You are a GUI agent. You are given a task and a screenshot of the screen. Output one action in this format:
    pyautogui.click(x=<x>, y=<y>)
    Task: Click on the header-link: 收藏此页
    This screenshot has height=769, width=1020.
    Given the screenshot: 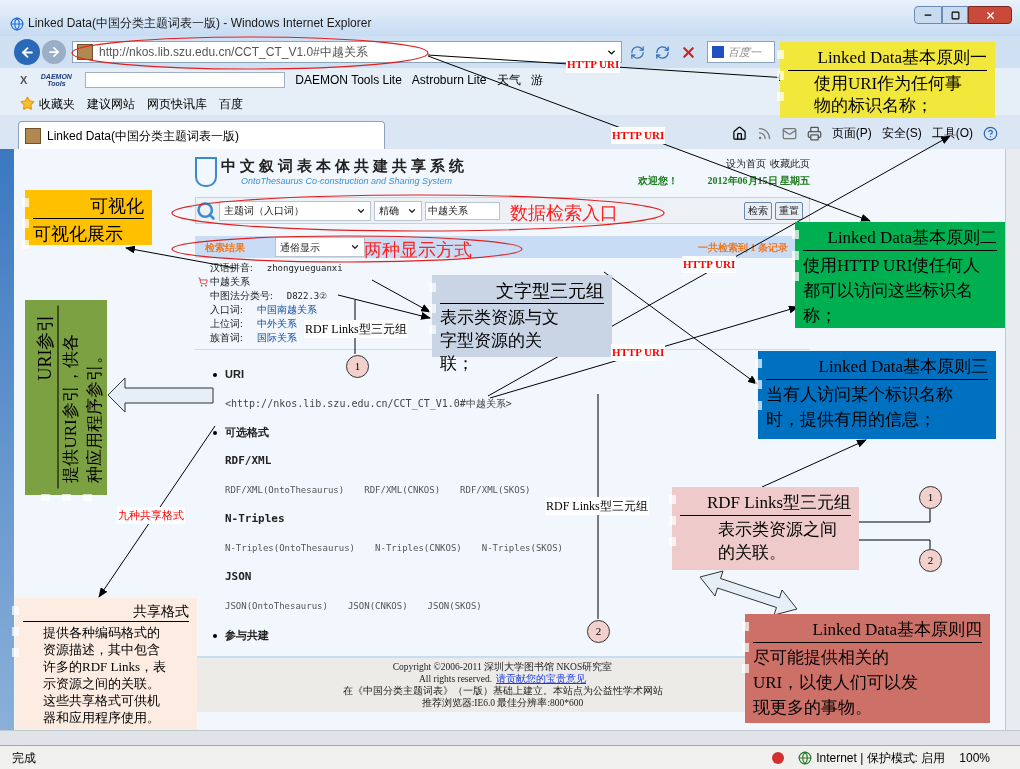 What is the action you would take?
    pyautogui.click(x=790, y=163)
    